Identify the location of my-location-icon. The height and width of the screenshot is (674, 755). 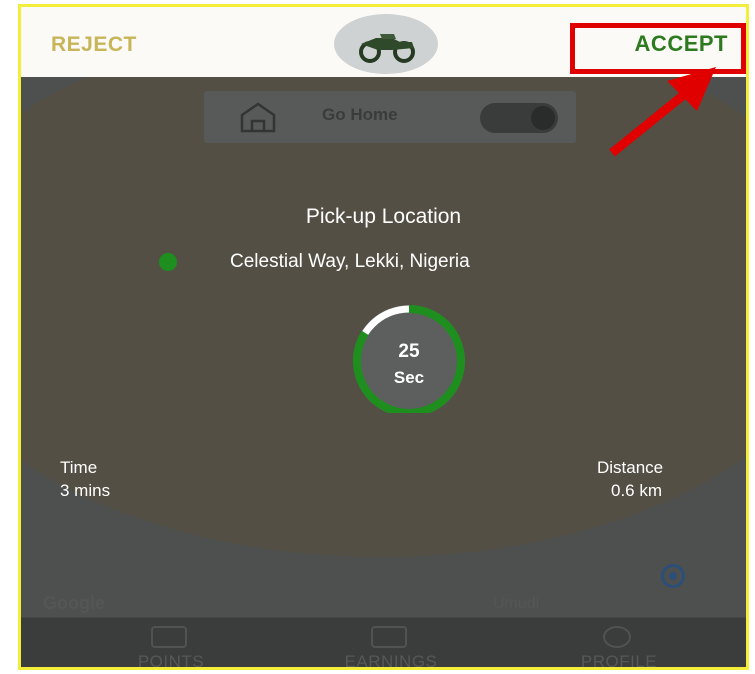
(673, 576).